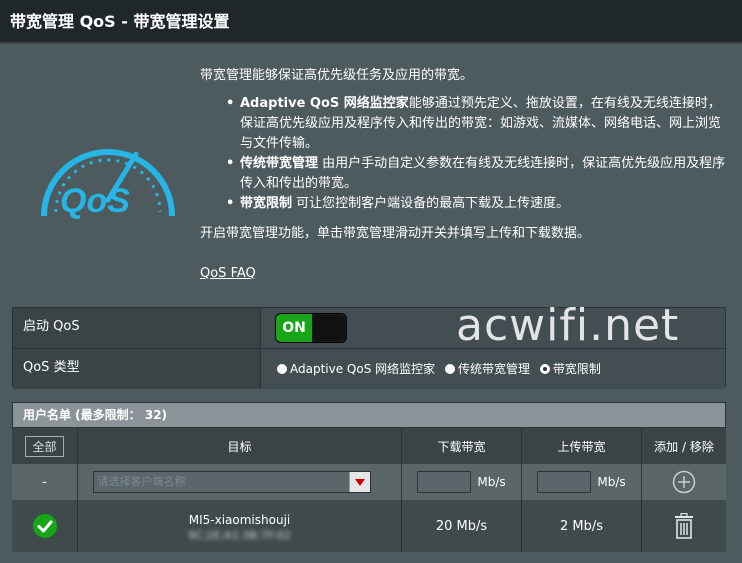 The image size is (742, 563). Describe the element at coordinates (487, 368) in the screenshot. I see `radio-traditional-qos: 传统带宽管理` at that location.